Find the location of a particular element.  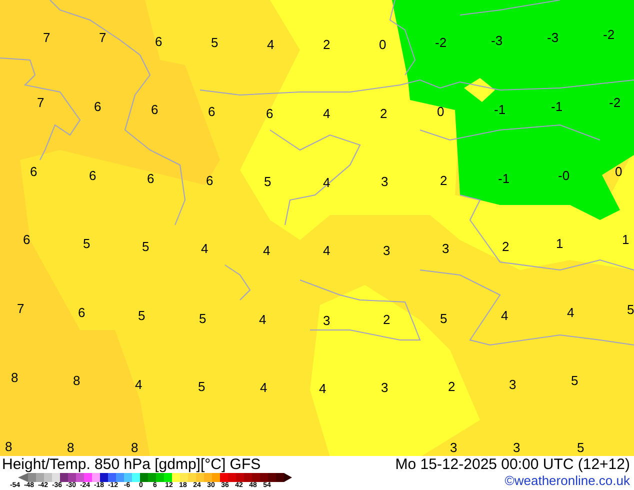

chart-title: Height/Temp. 850 hPa [gdmp][°C] GFS is located at coordinates (131, 464).